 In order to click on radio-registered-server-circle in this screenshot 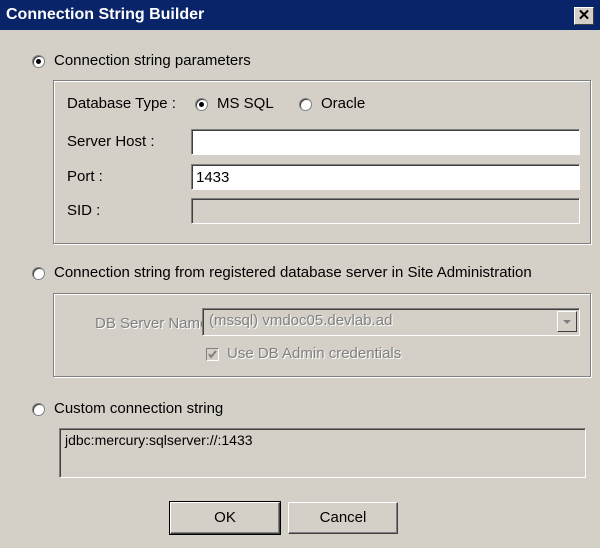, I will do `click(38, 273)`.